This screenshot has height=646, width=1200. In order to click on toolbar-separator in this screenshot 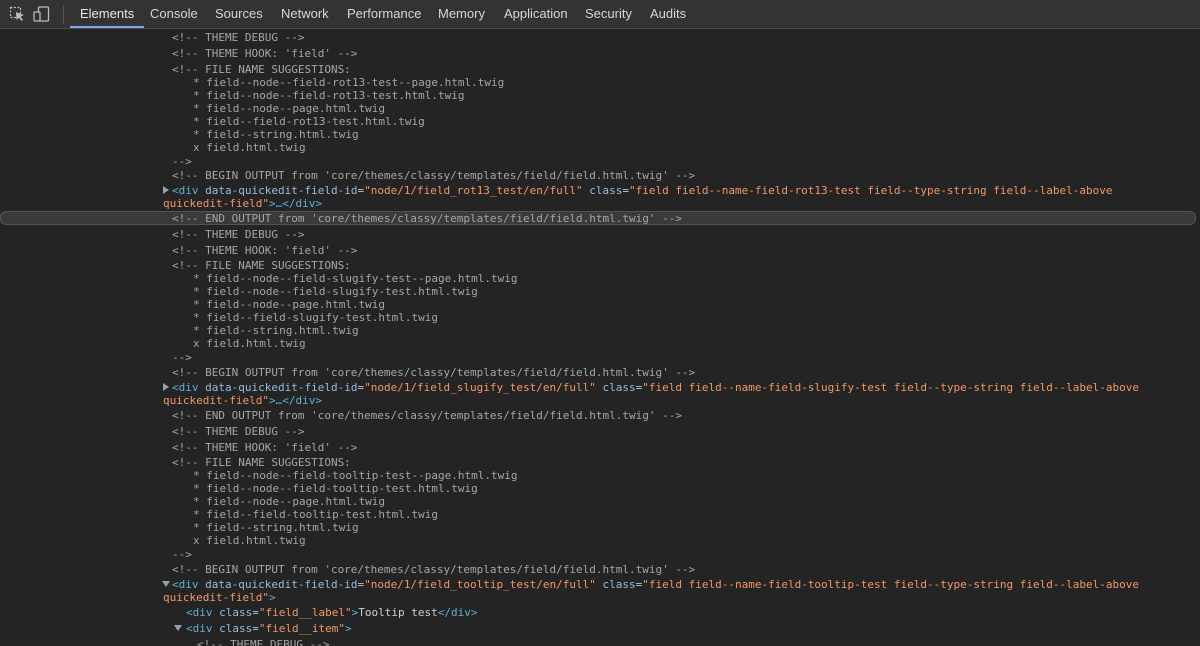, I will do `click(63, 14)`.